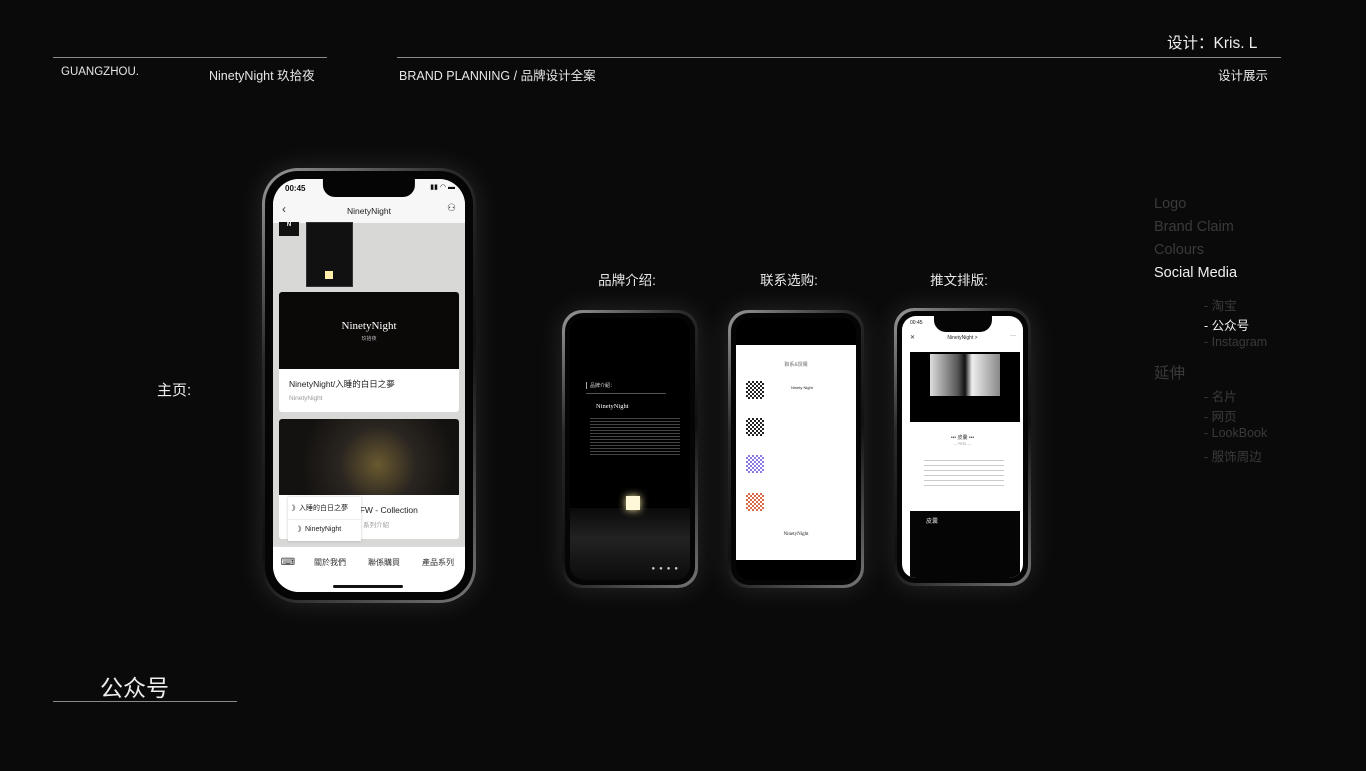 The width and height of the screenshot is (1366, 771). I want to click on city-label: GUANGZHOU., so click(100, 72).